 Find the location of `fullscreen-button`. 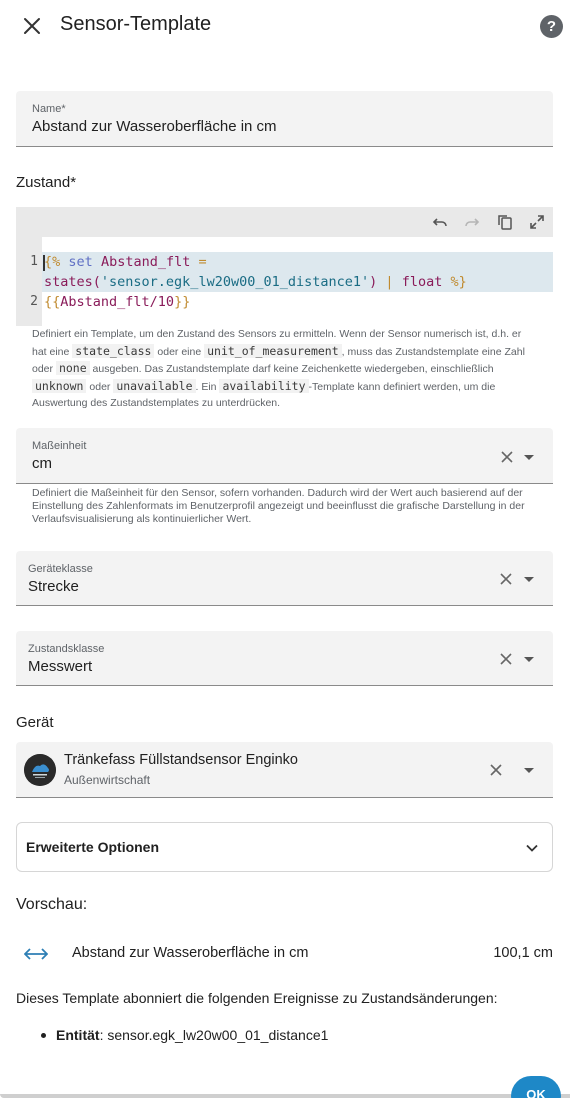

fullscreen-button is located at coordinates (537, 222).